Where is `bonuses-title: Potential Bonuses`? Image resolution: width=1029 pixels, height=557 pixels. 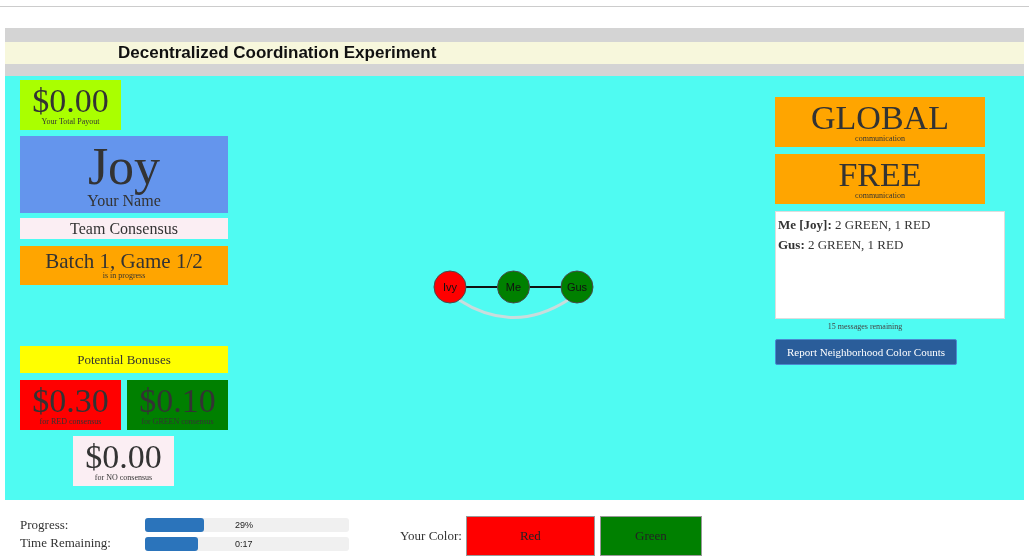
bonuses-title: Potential Bonuses is located at coordinates (124, 359).